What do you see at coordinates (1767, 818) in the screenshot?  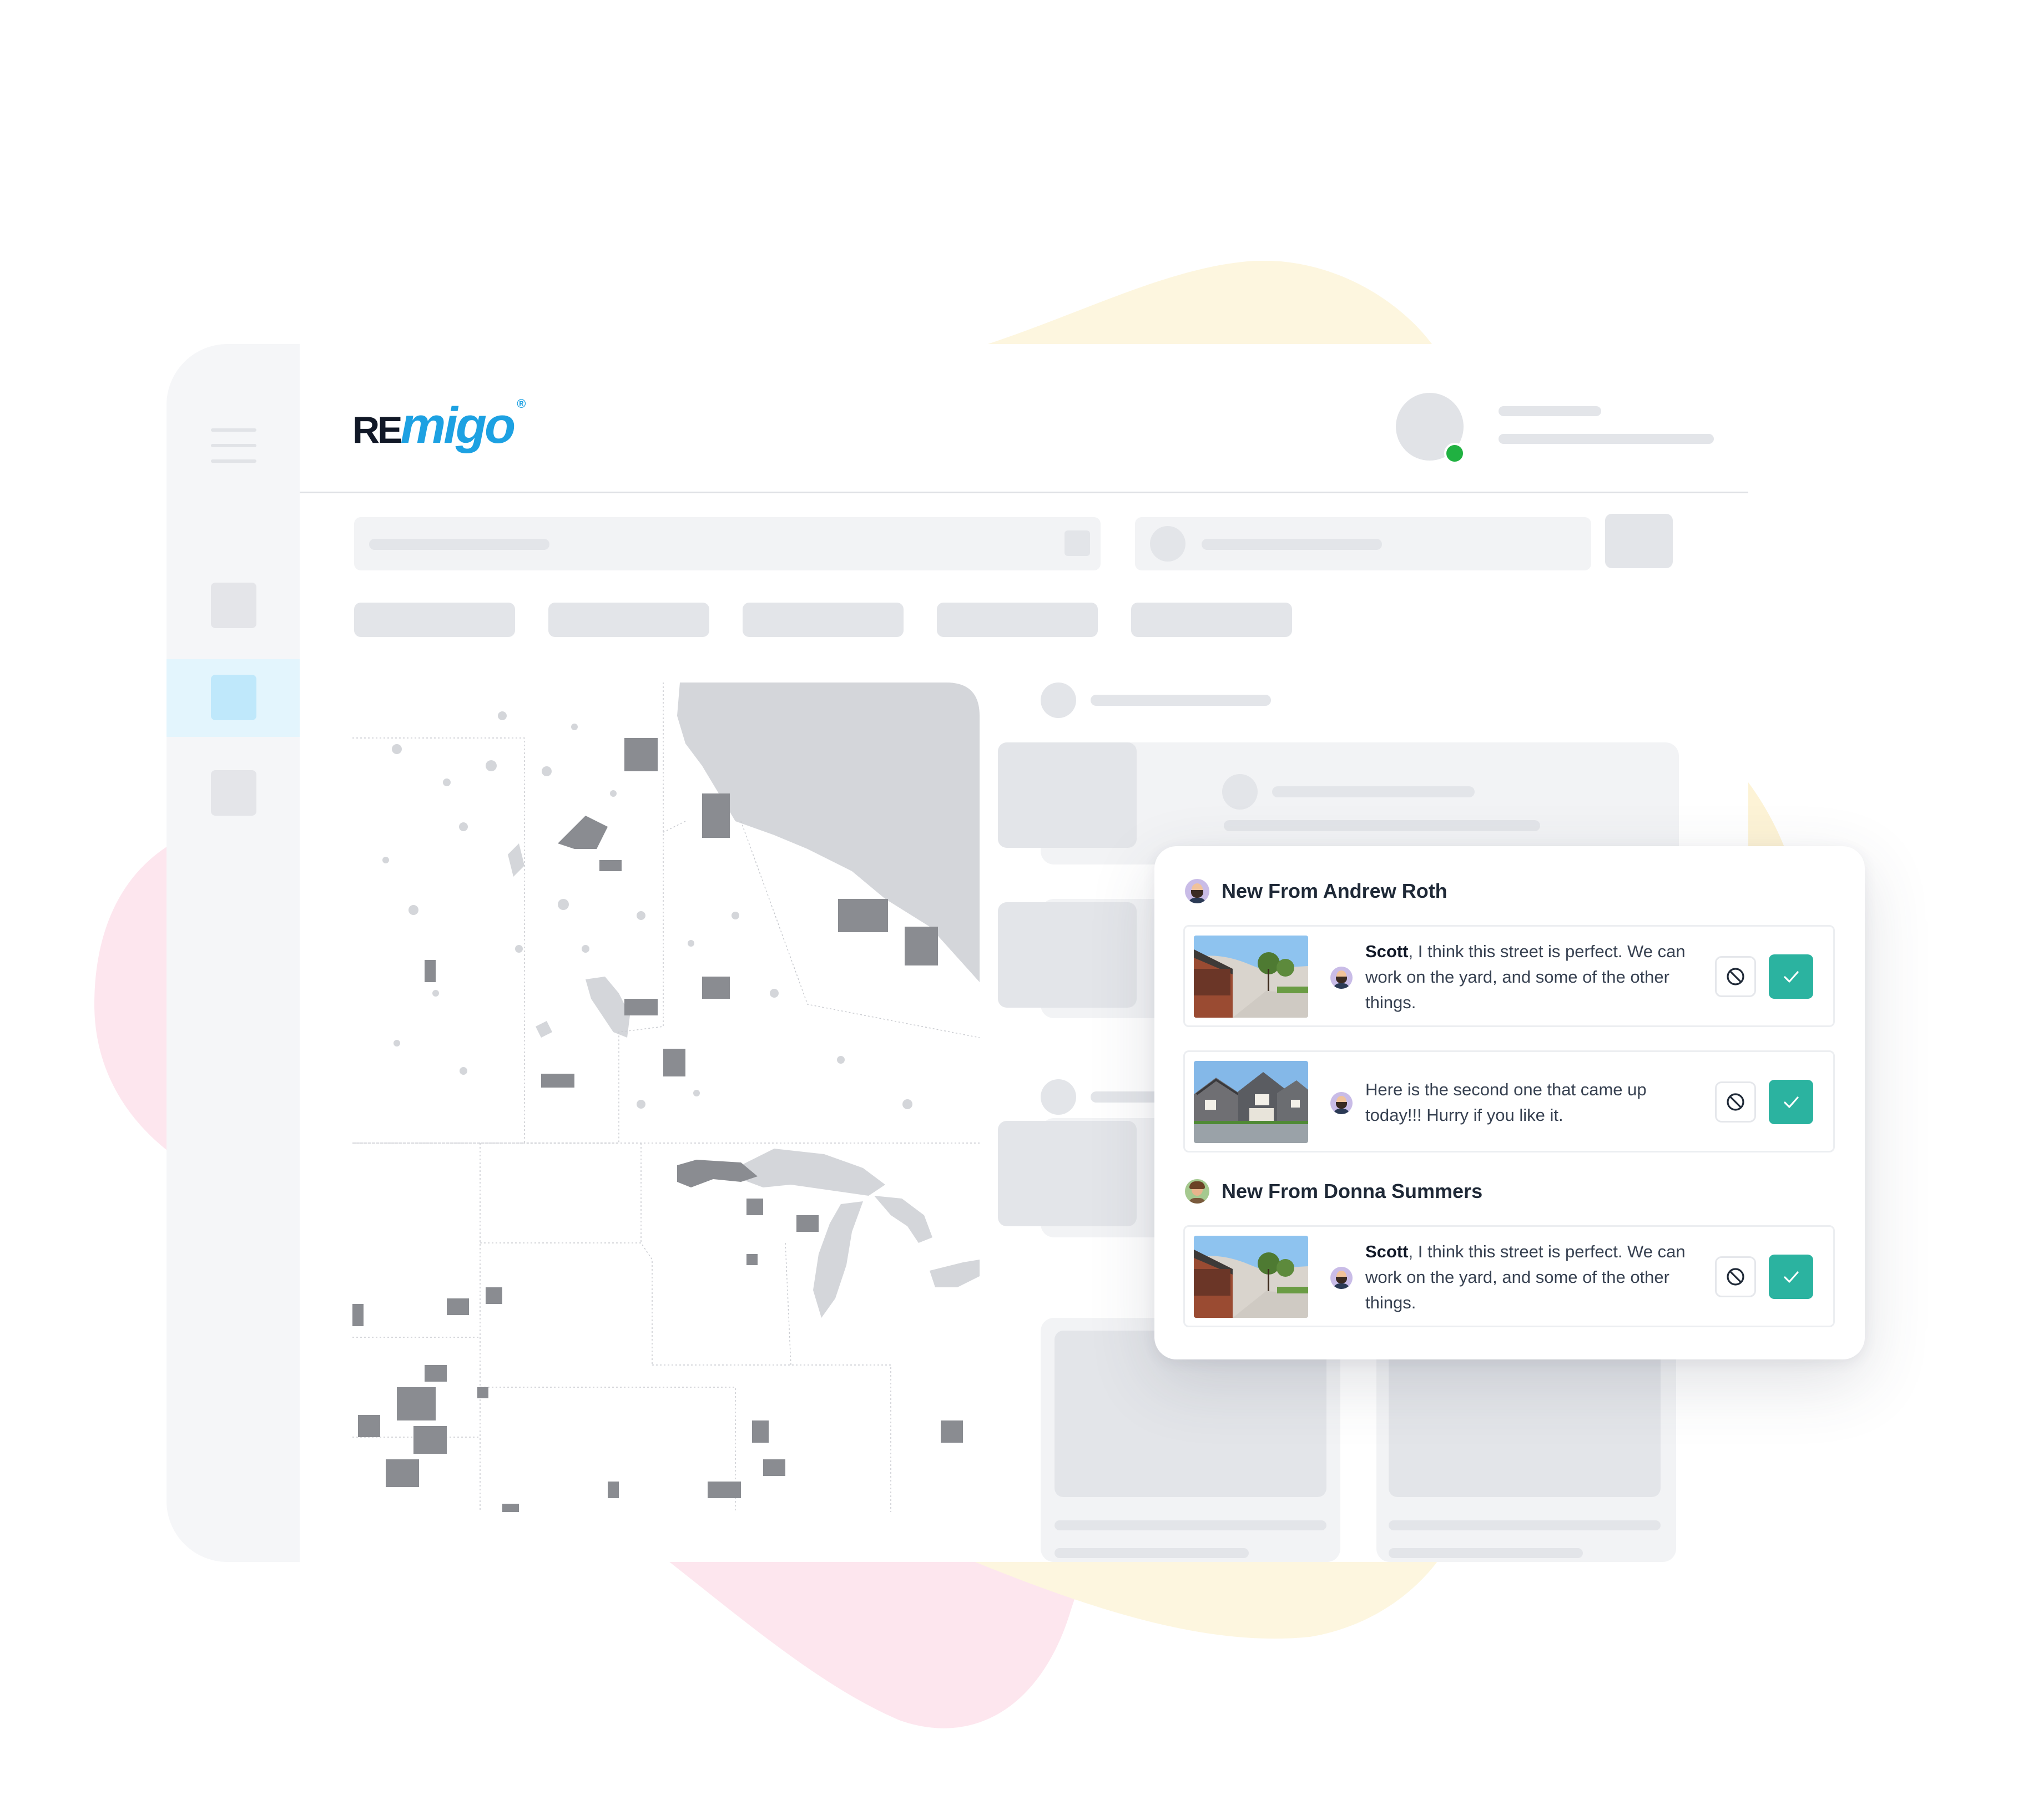 I see `decor-yellow-sliver-right` at bounding box center [1767, 818].